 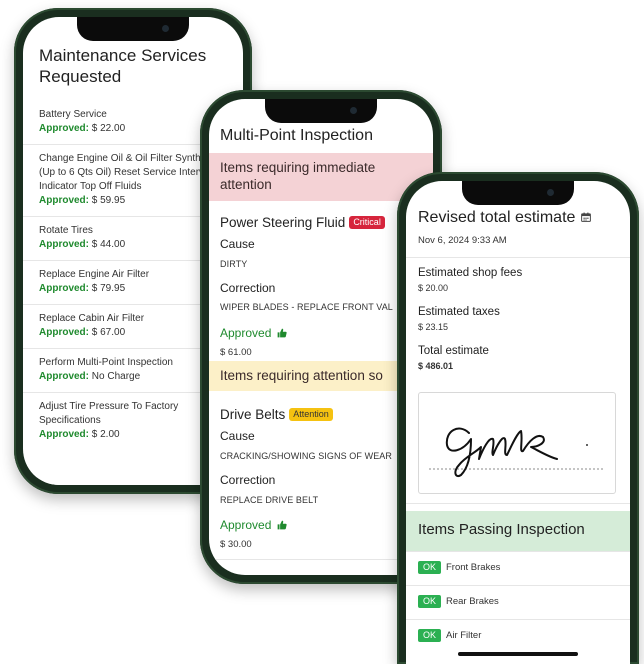 What do you see at coordinates (462, 240) in the screenshot?
I see `estimate-date: Nov 6, 2024 9:33 AM` at bounding box center [462, 240].